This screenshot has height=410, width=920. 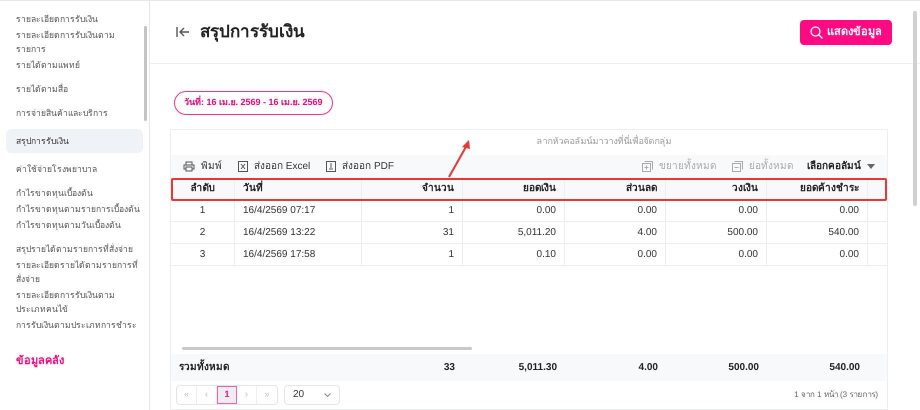 I want to click on printer-icon, so click(x=189, y=166).